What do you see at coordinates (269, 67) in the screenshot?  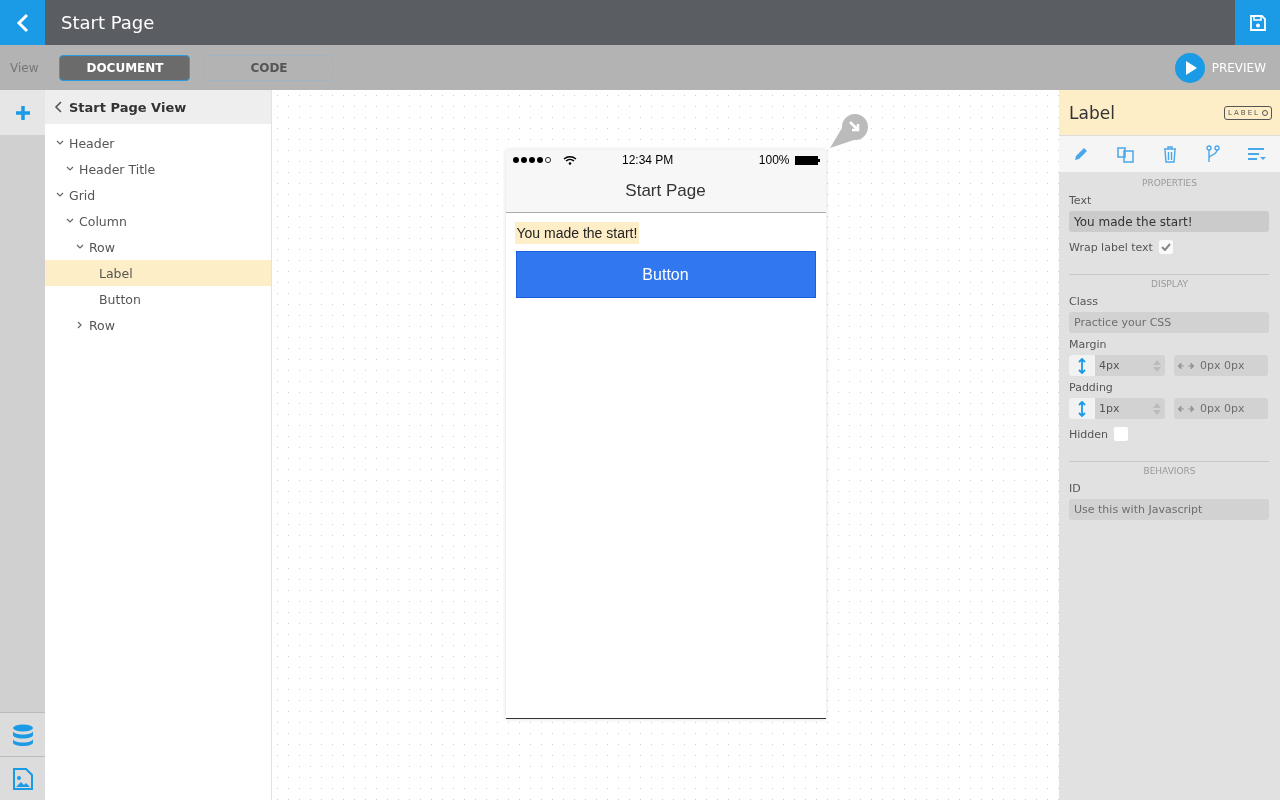 I see `view-tab: CODE` at bounding box center [269, 67].